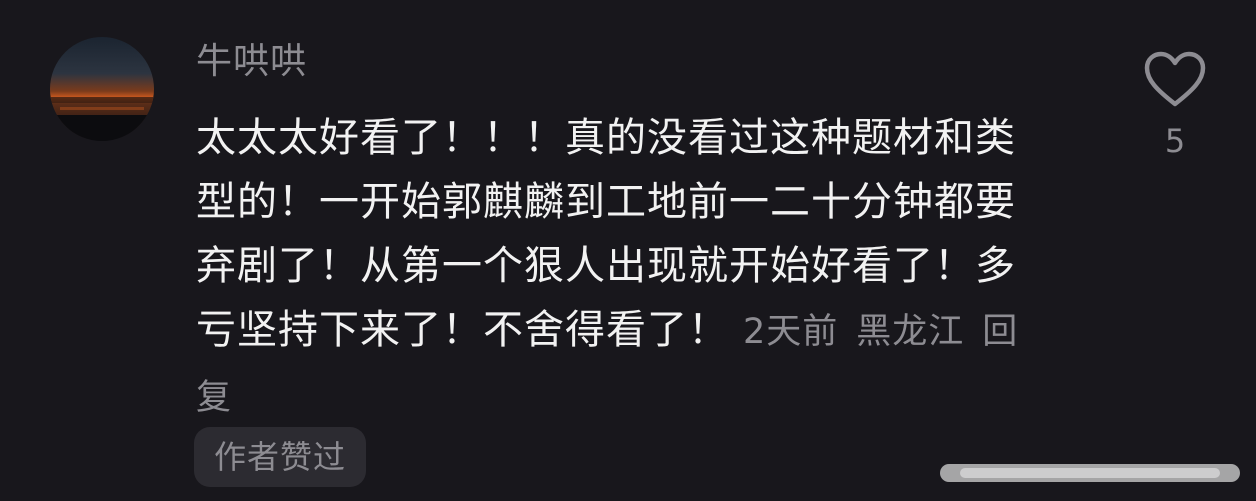 The image size is (1256, 501). What do you see at coordinates (1175, 141) in the screenshot?
I see `like-count: 5` at bounding box center [1175, 141].